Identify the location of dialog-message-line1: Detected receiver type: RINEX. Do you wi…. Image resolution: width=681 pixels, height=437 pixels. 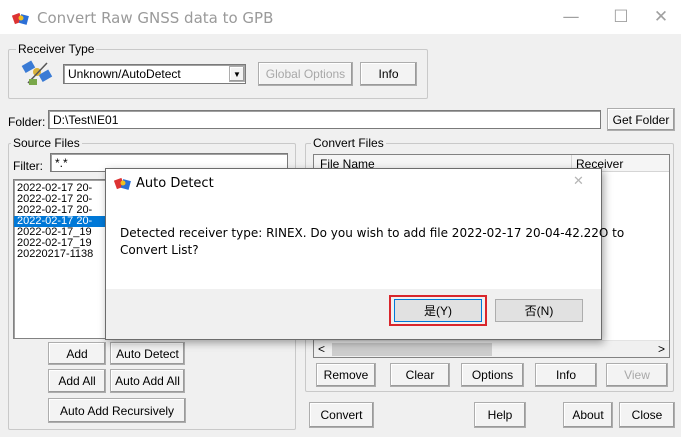
(372, 233).